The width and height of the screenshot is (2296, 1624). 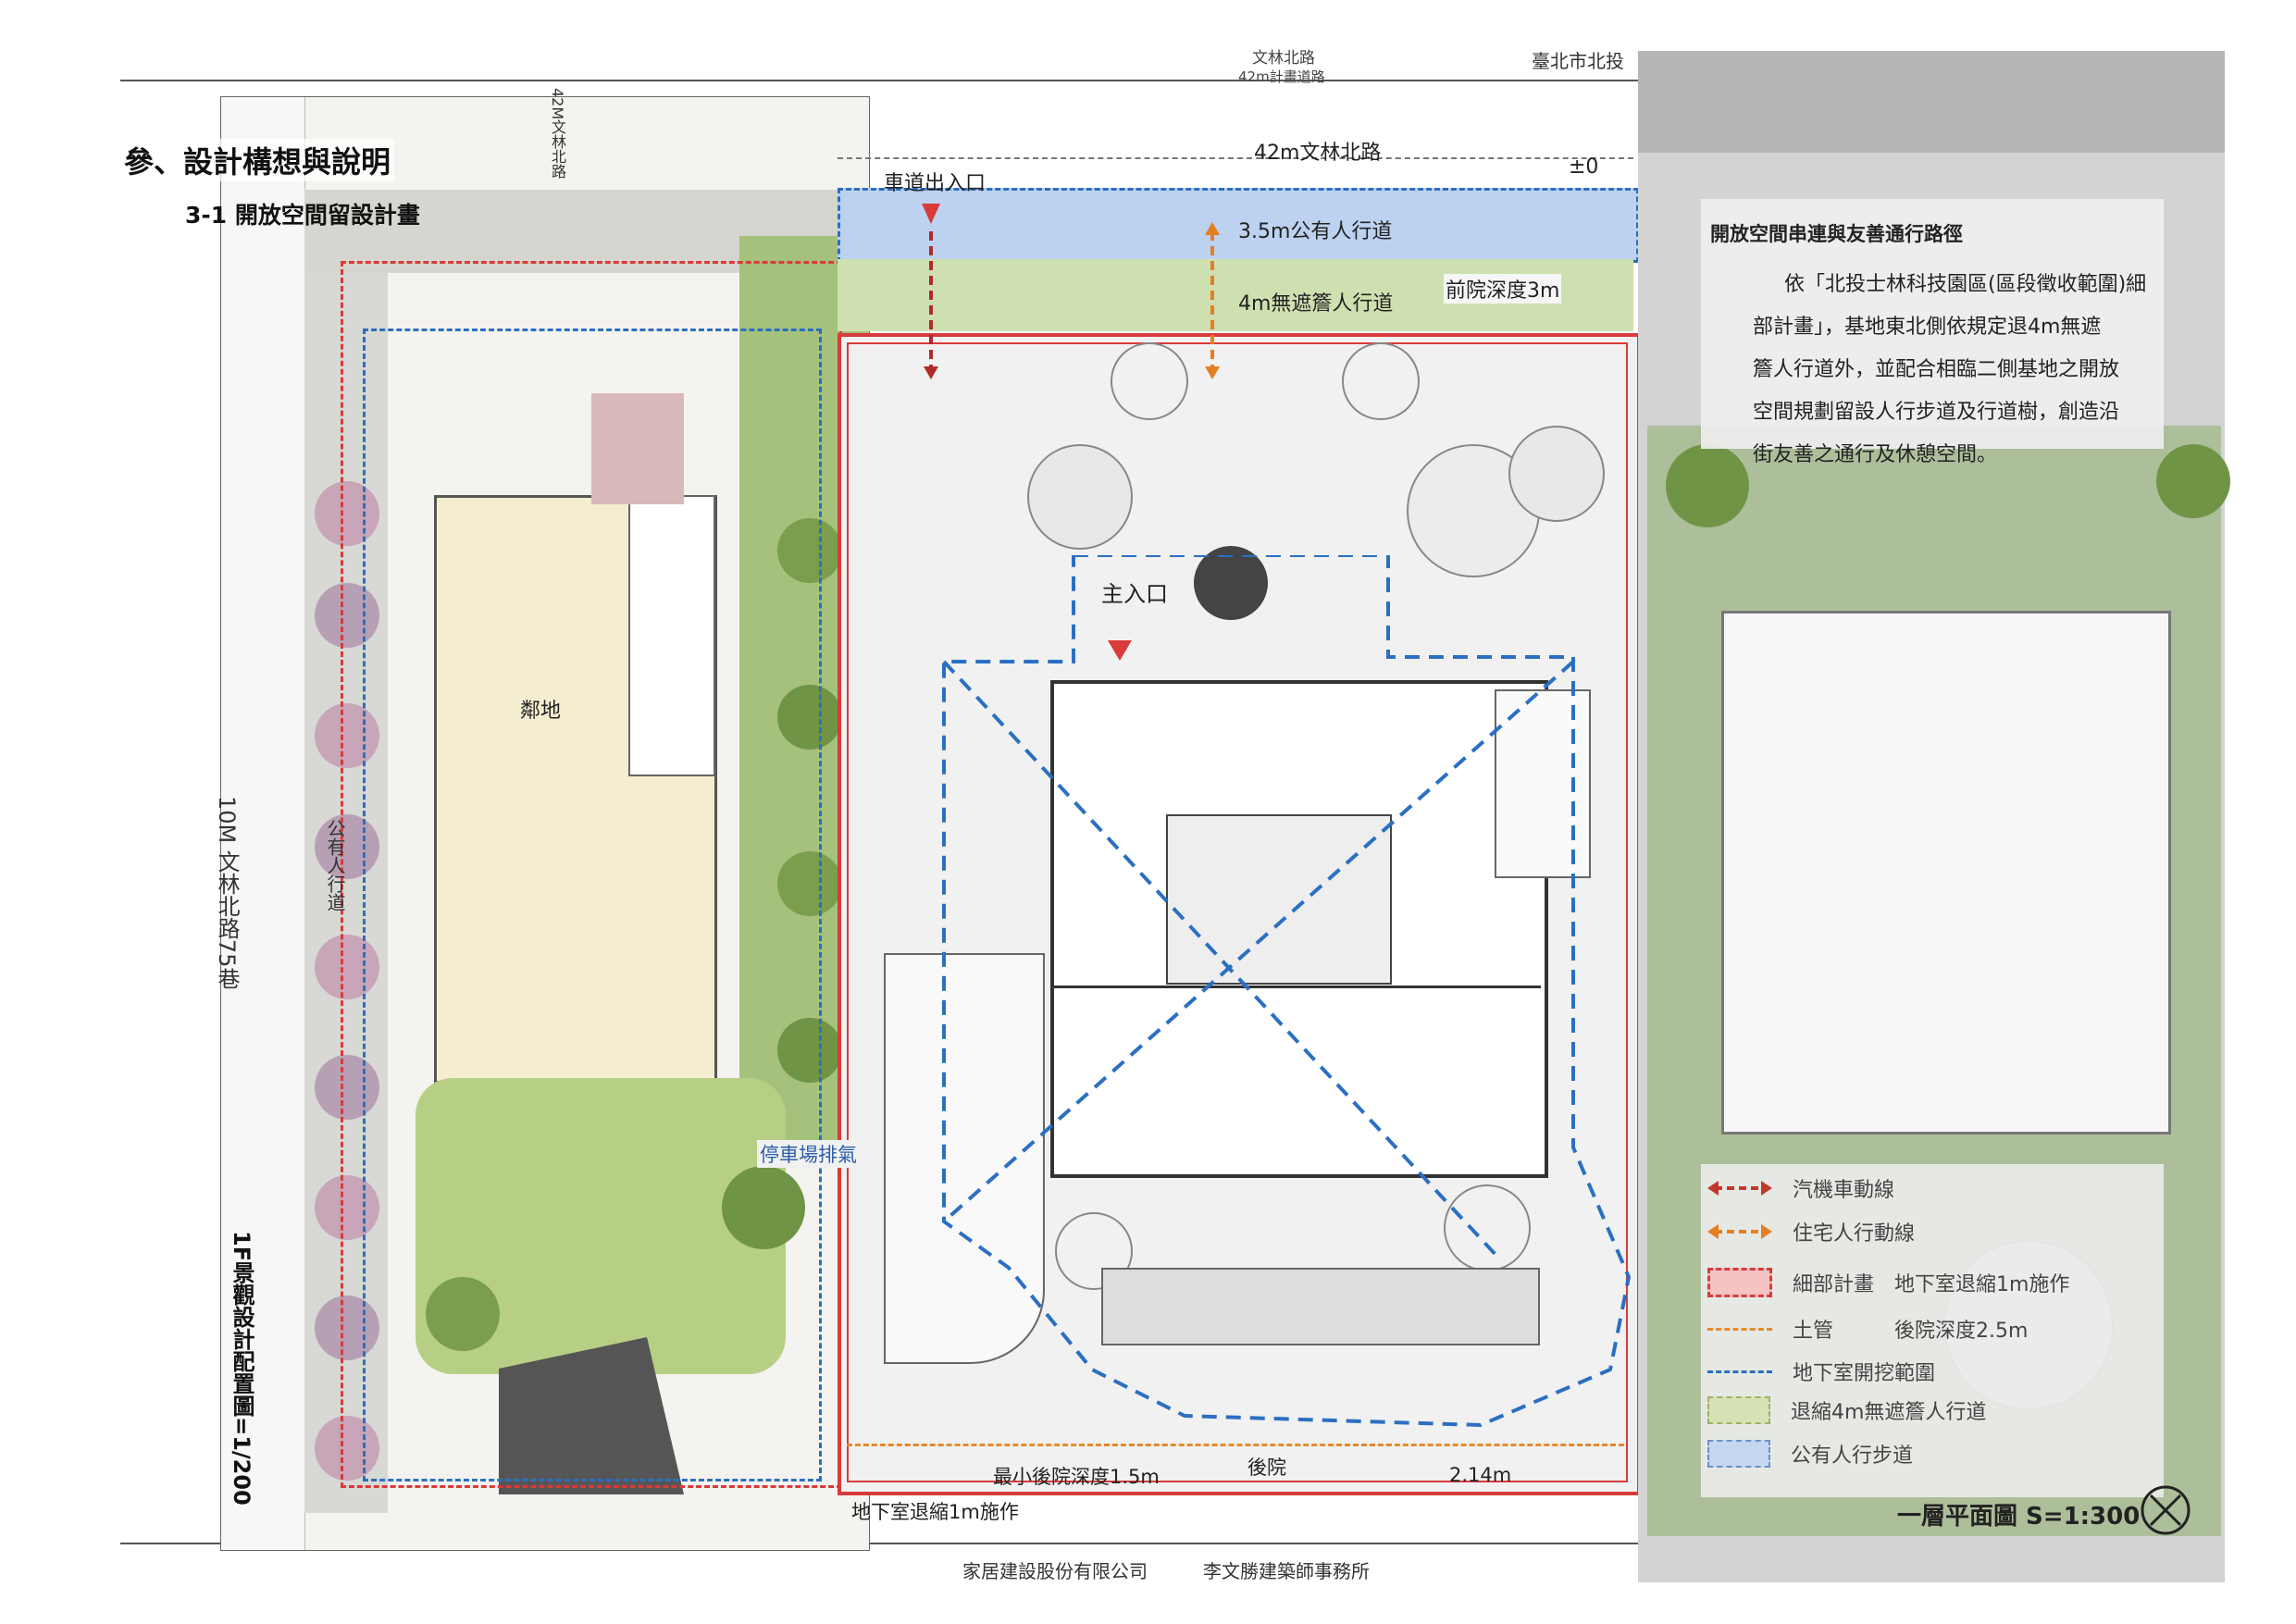 What do you see at coordinates (1844, 1190) in the screenshot?
I see `legend-label: 汽機車動線` at bounding box center [1844, 1190].